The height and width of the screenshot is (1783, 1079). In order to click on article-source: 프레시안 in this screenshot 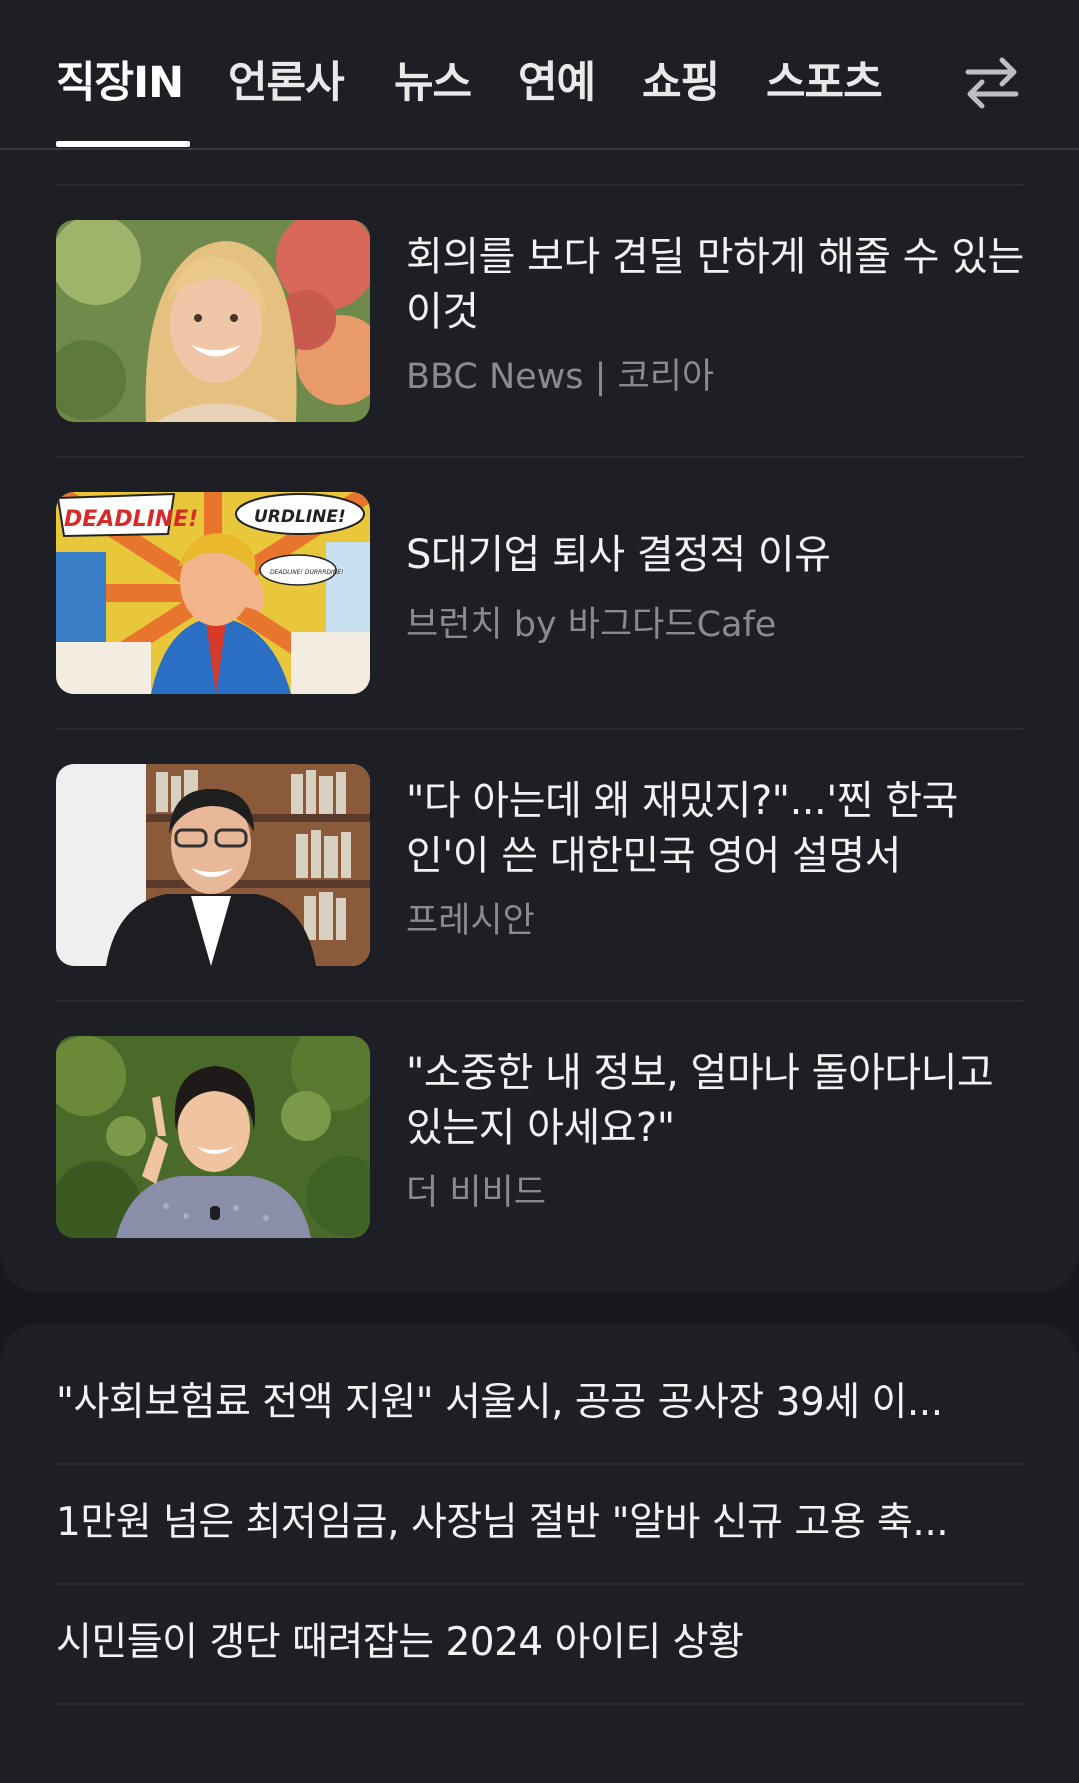, I will do `click(470, 921)`.